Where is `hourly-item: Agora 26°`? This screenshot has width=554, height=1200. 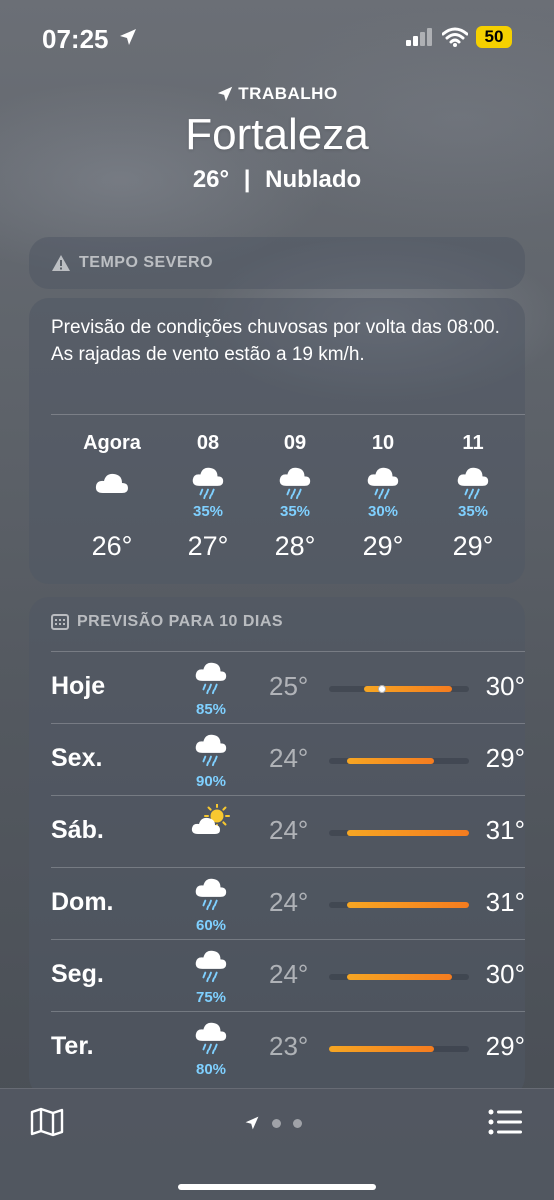
hourly-item: Agora 26° is located at coordinates (112, 497).